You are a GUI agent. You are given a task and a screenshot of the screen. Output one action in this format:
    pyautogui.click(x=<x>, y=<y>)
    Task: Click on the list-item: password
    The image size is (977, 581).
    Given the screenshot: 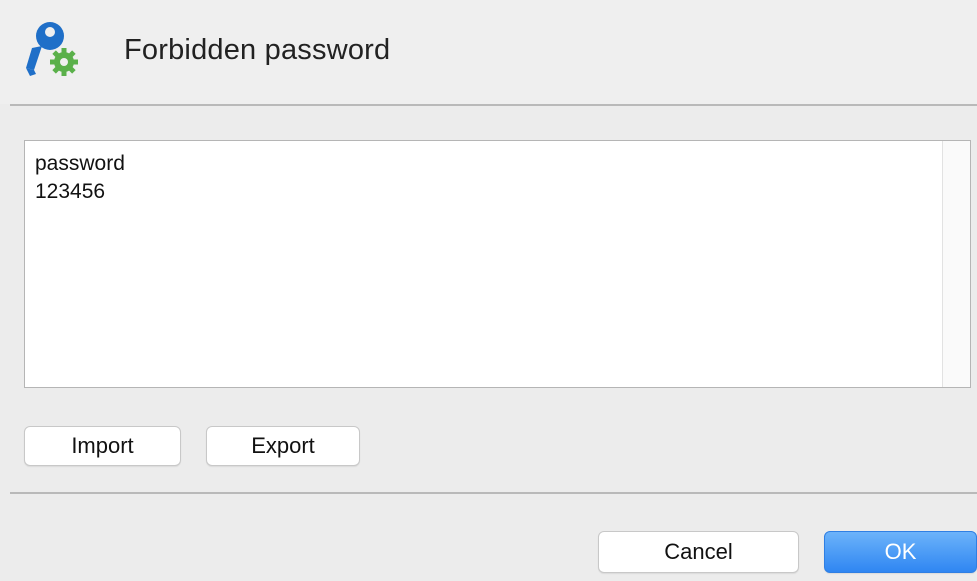 What is the action you would take?
    pyautogui.click(x=80, y=164)
    